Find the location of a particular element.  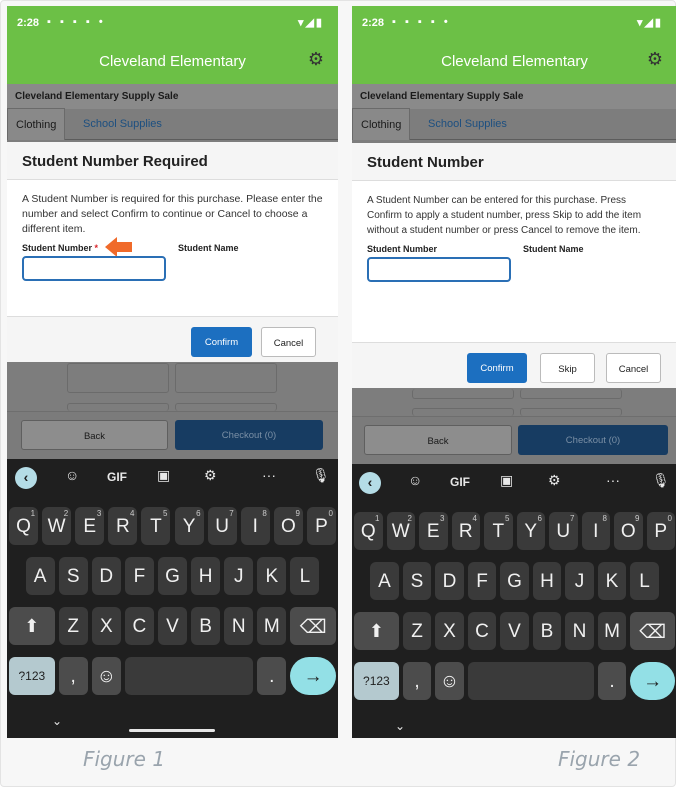

nav-handle is located at coordinates (172, 730).